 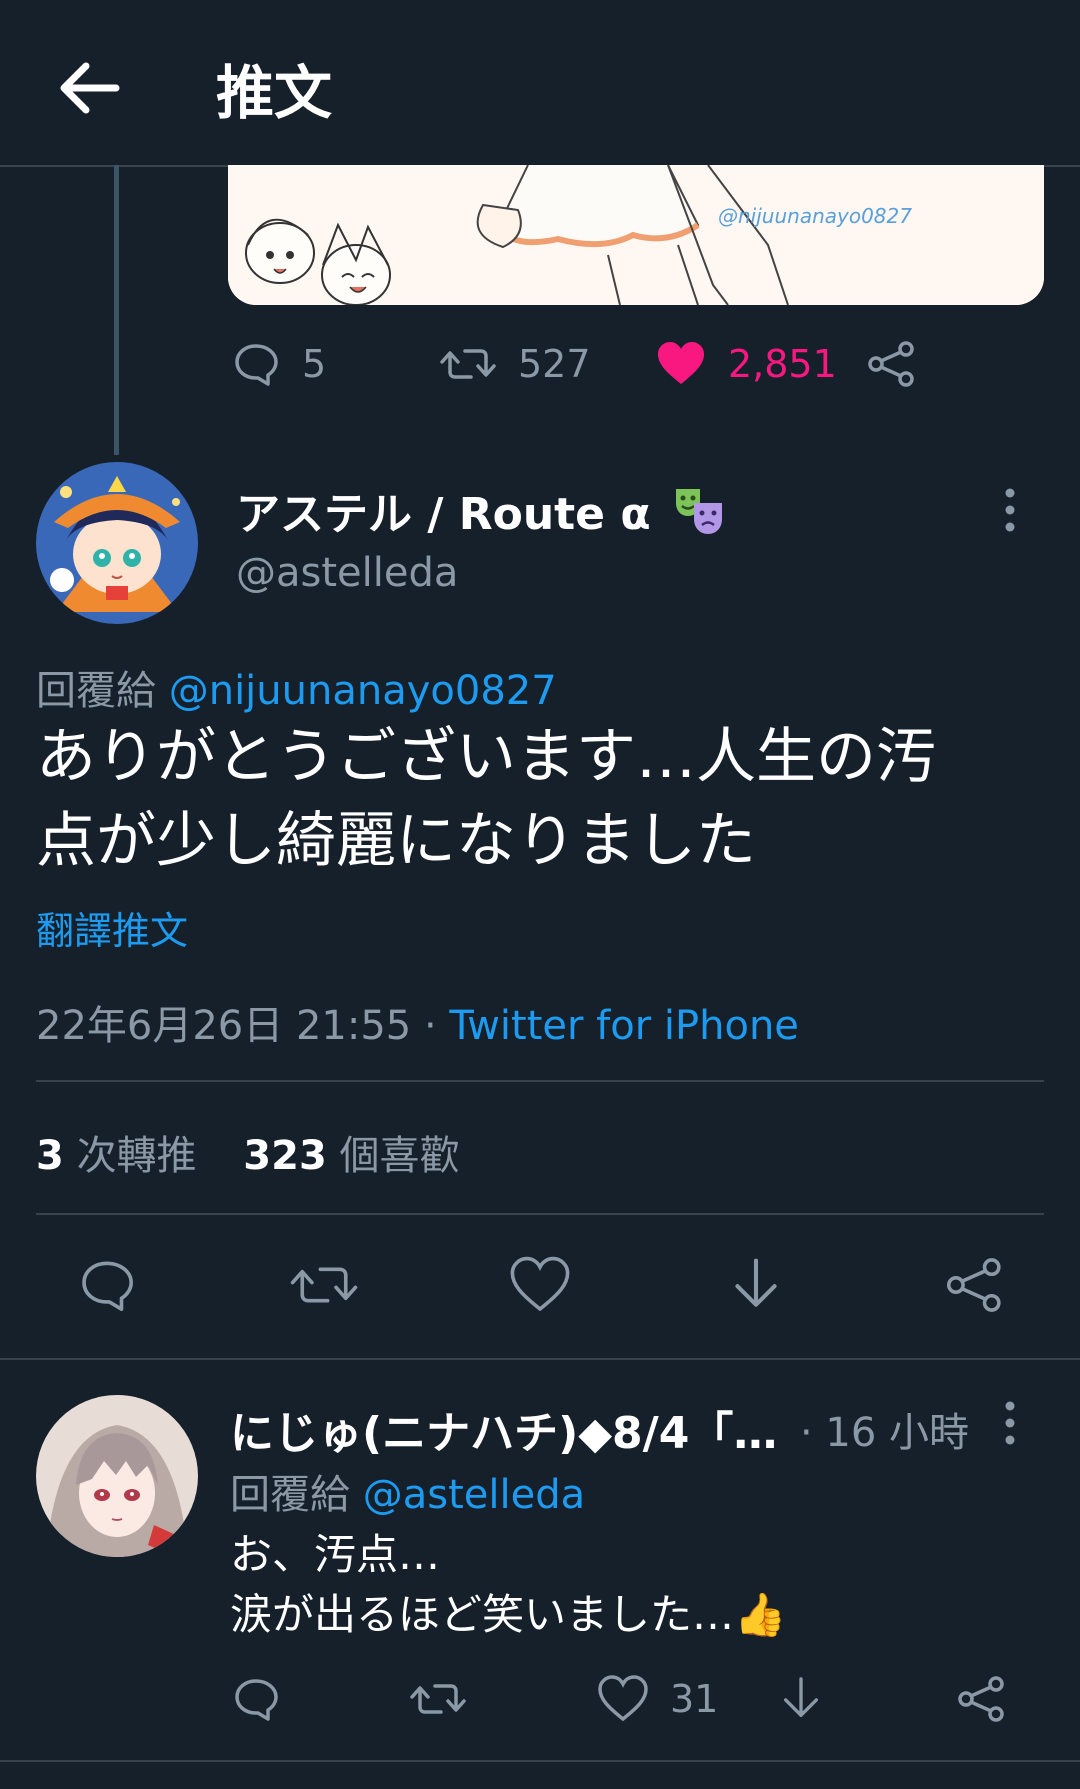 I want to click on reply-timestamp: · 16 小時, so click(x=885, y=1433).